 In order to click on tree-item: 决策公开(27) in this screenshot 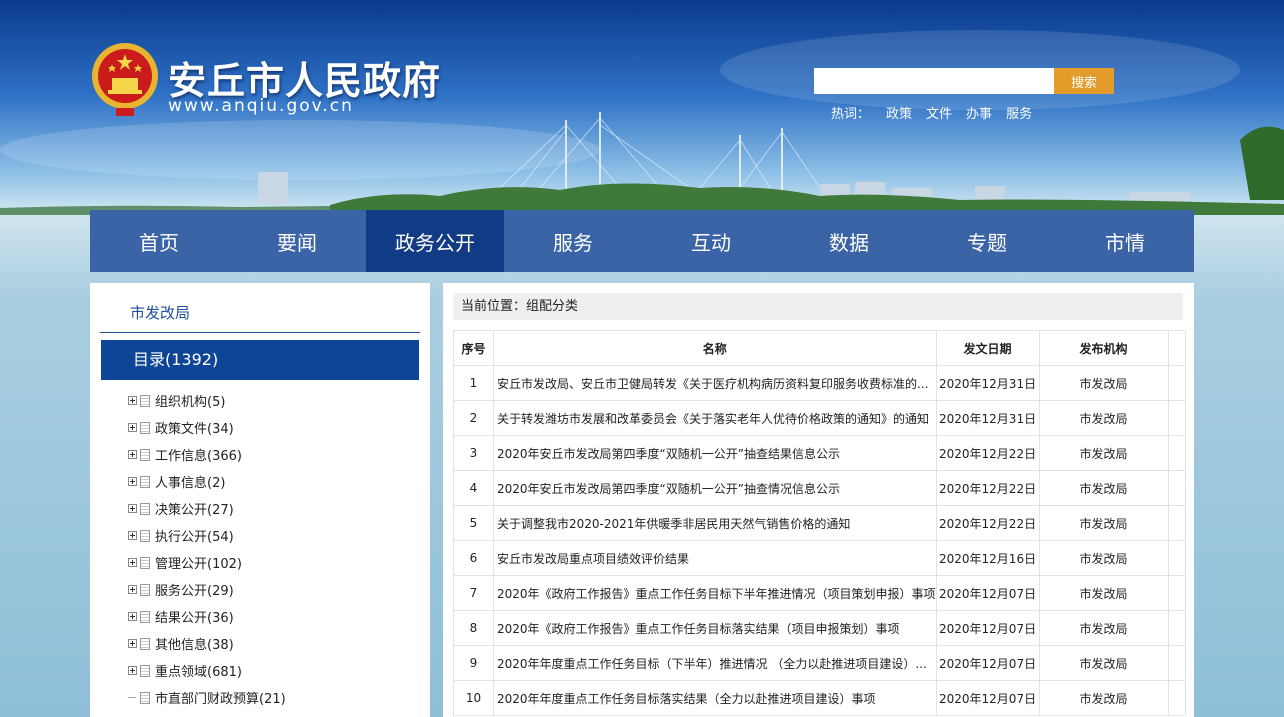, I will do `click(207, 508)`.